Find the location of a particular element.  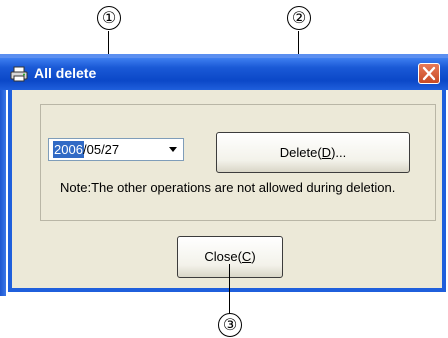

callout-2: ② is located at coordinates (299, 18).